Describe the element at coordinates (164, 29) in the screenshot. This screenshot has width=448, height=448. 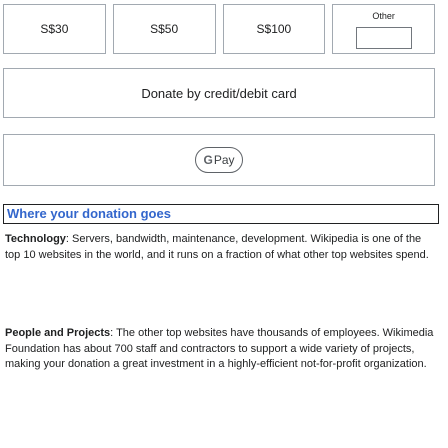
I see `amount-50-button: S$50` at that location.